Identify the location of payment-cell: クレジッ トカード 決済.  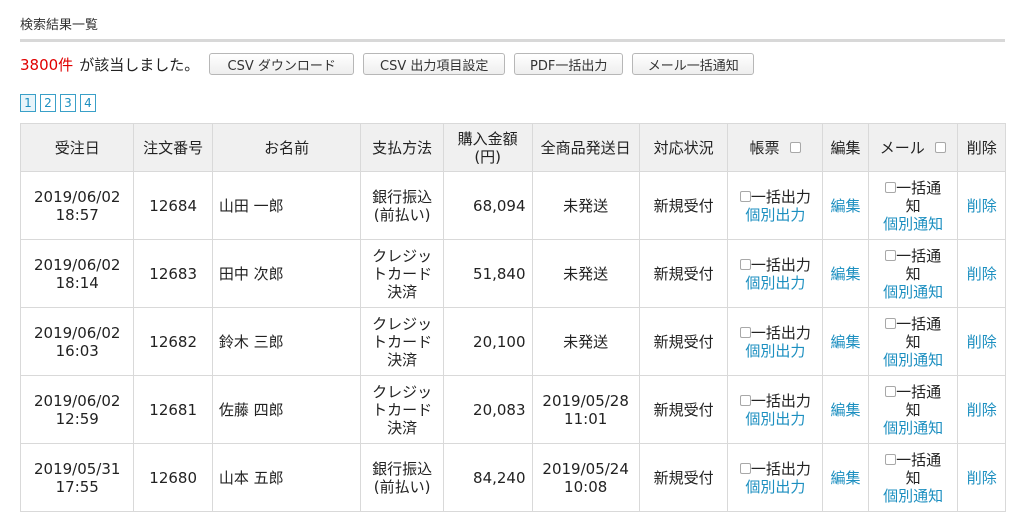
(402, 409).